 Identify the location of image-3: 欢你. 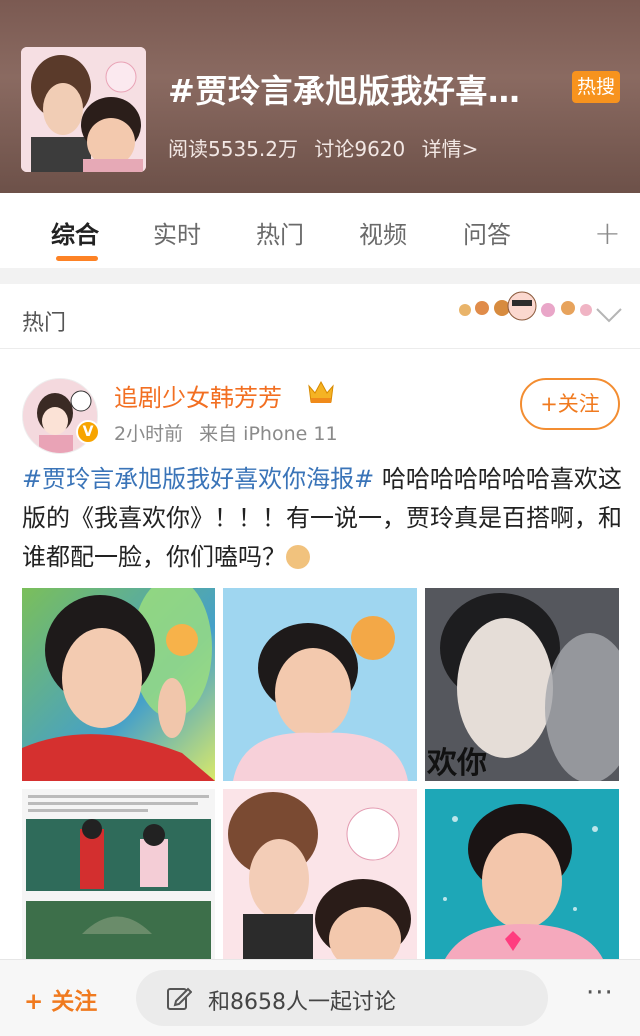
(522, 684).